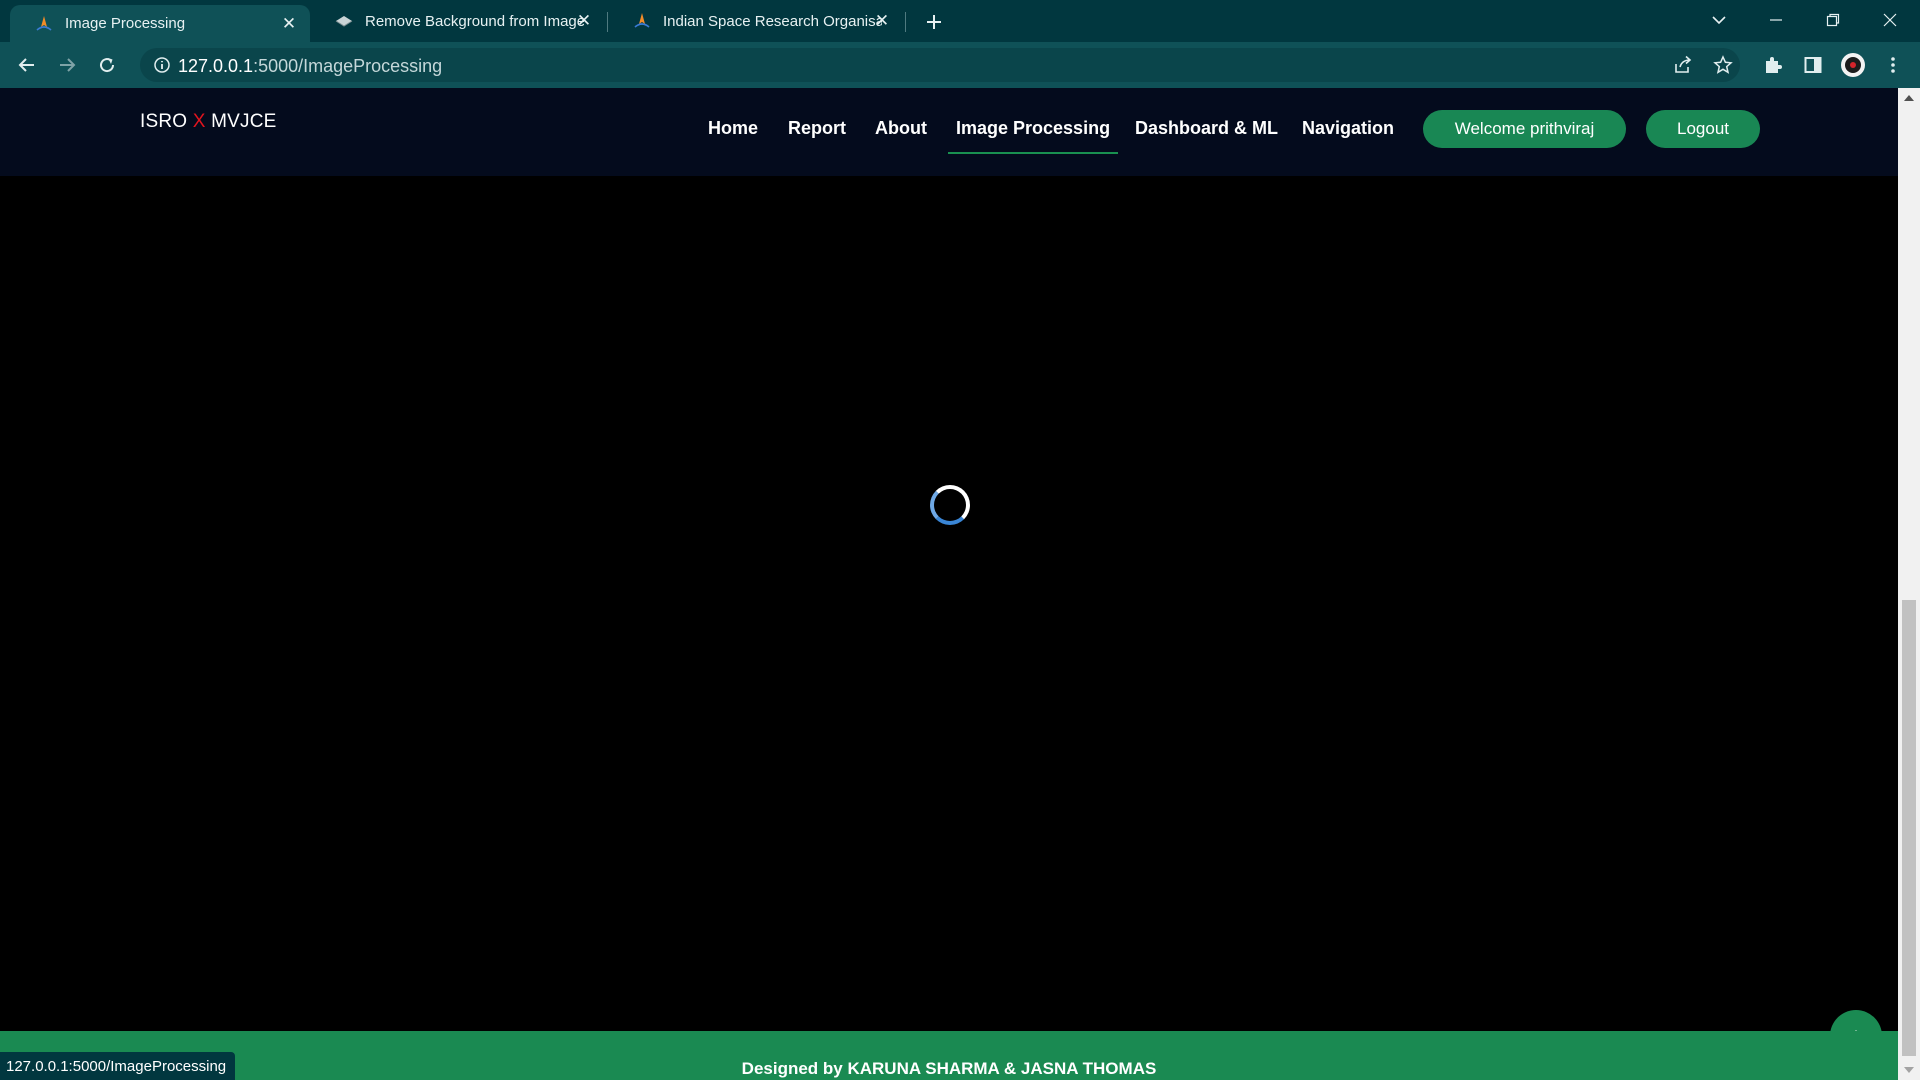  I want to click on back-button, so click(27, 65).